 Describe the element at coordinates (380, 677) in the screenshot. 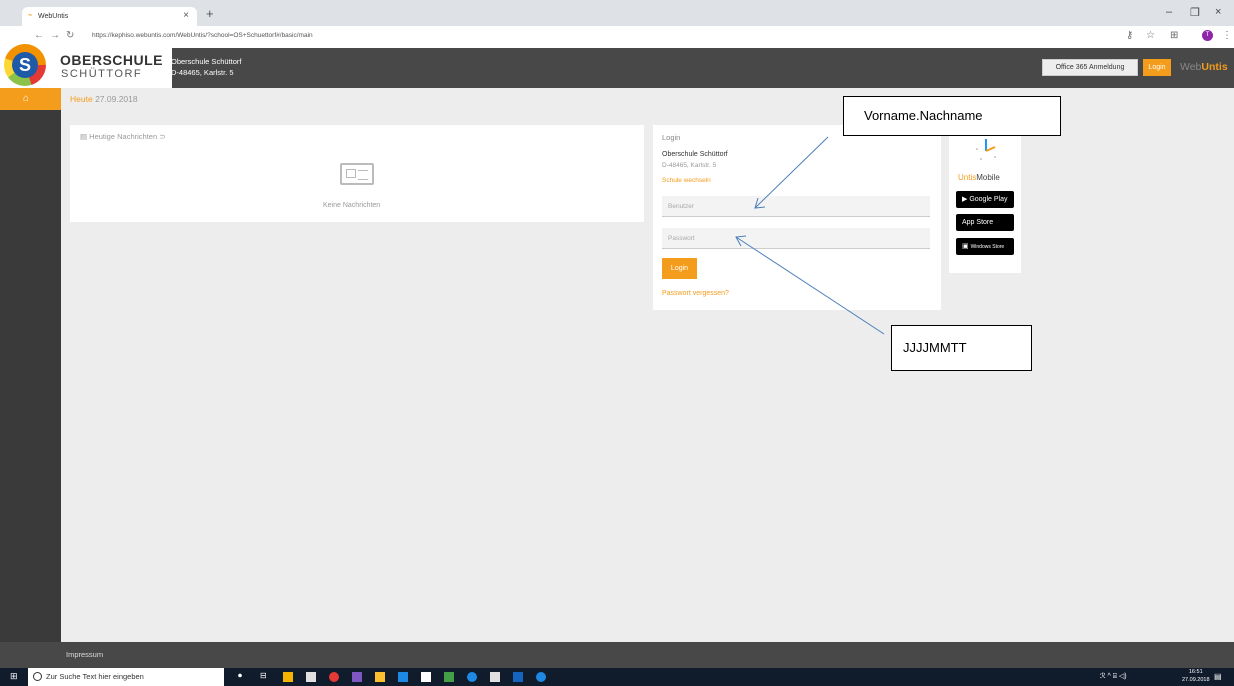

I see `explorer-taskbar-icon` at that location.